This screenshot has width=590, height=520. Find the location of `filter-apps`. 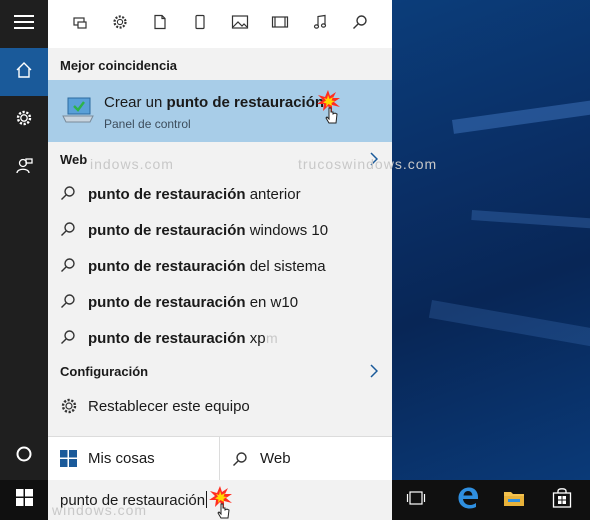

filter-apps is located at coordinates (80, 24).